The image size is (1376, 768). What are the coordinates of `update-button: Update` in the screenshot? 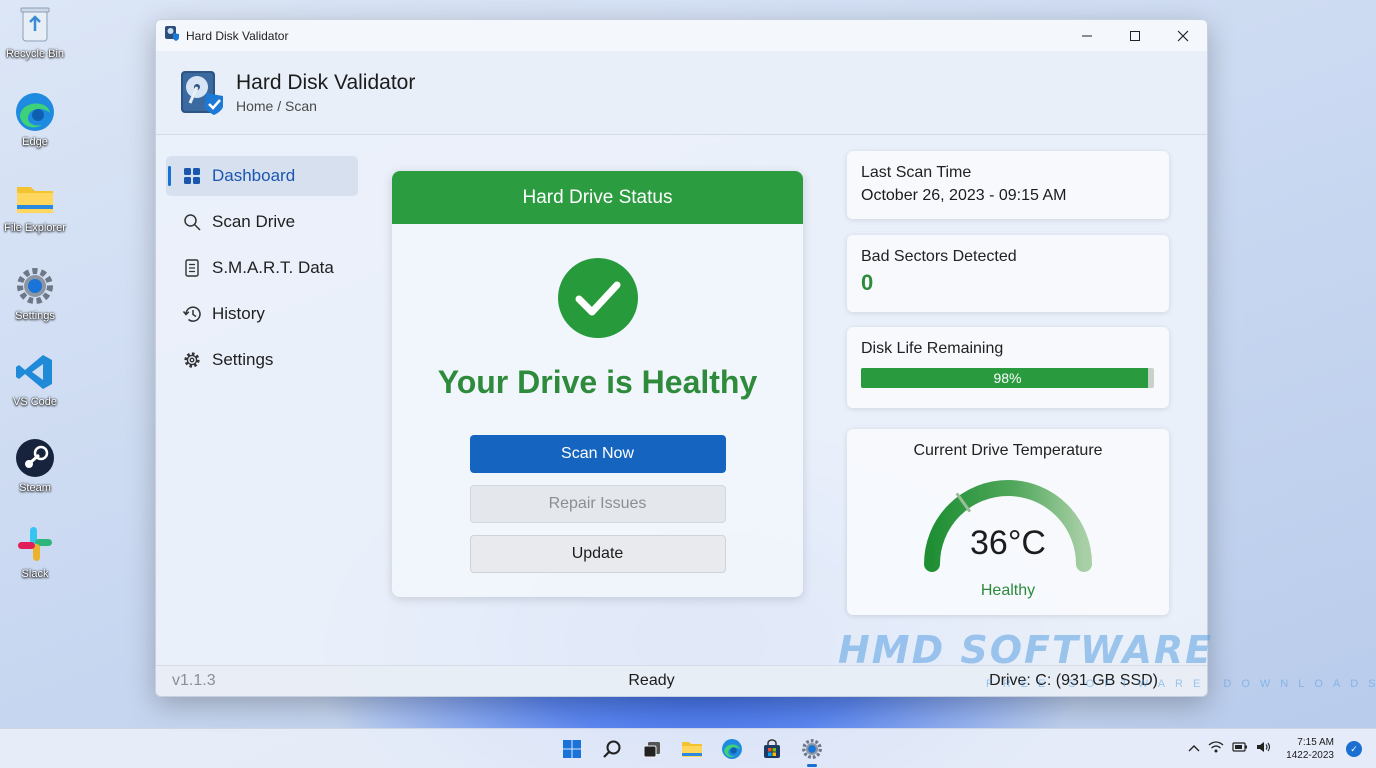 It's located at (597, 554).